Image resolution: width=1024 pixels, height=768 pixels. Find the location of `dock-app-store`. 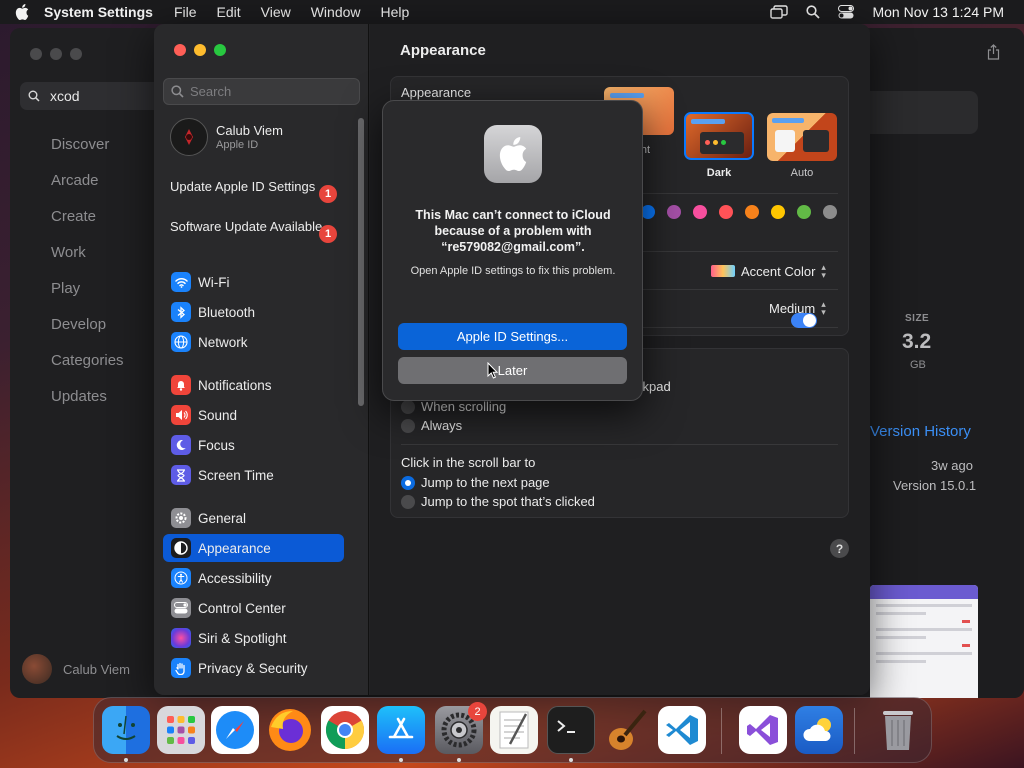

dock-app-store is located at coordinates (401, 730).